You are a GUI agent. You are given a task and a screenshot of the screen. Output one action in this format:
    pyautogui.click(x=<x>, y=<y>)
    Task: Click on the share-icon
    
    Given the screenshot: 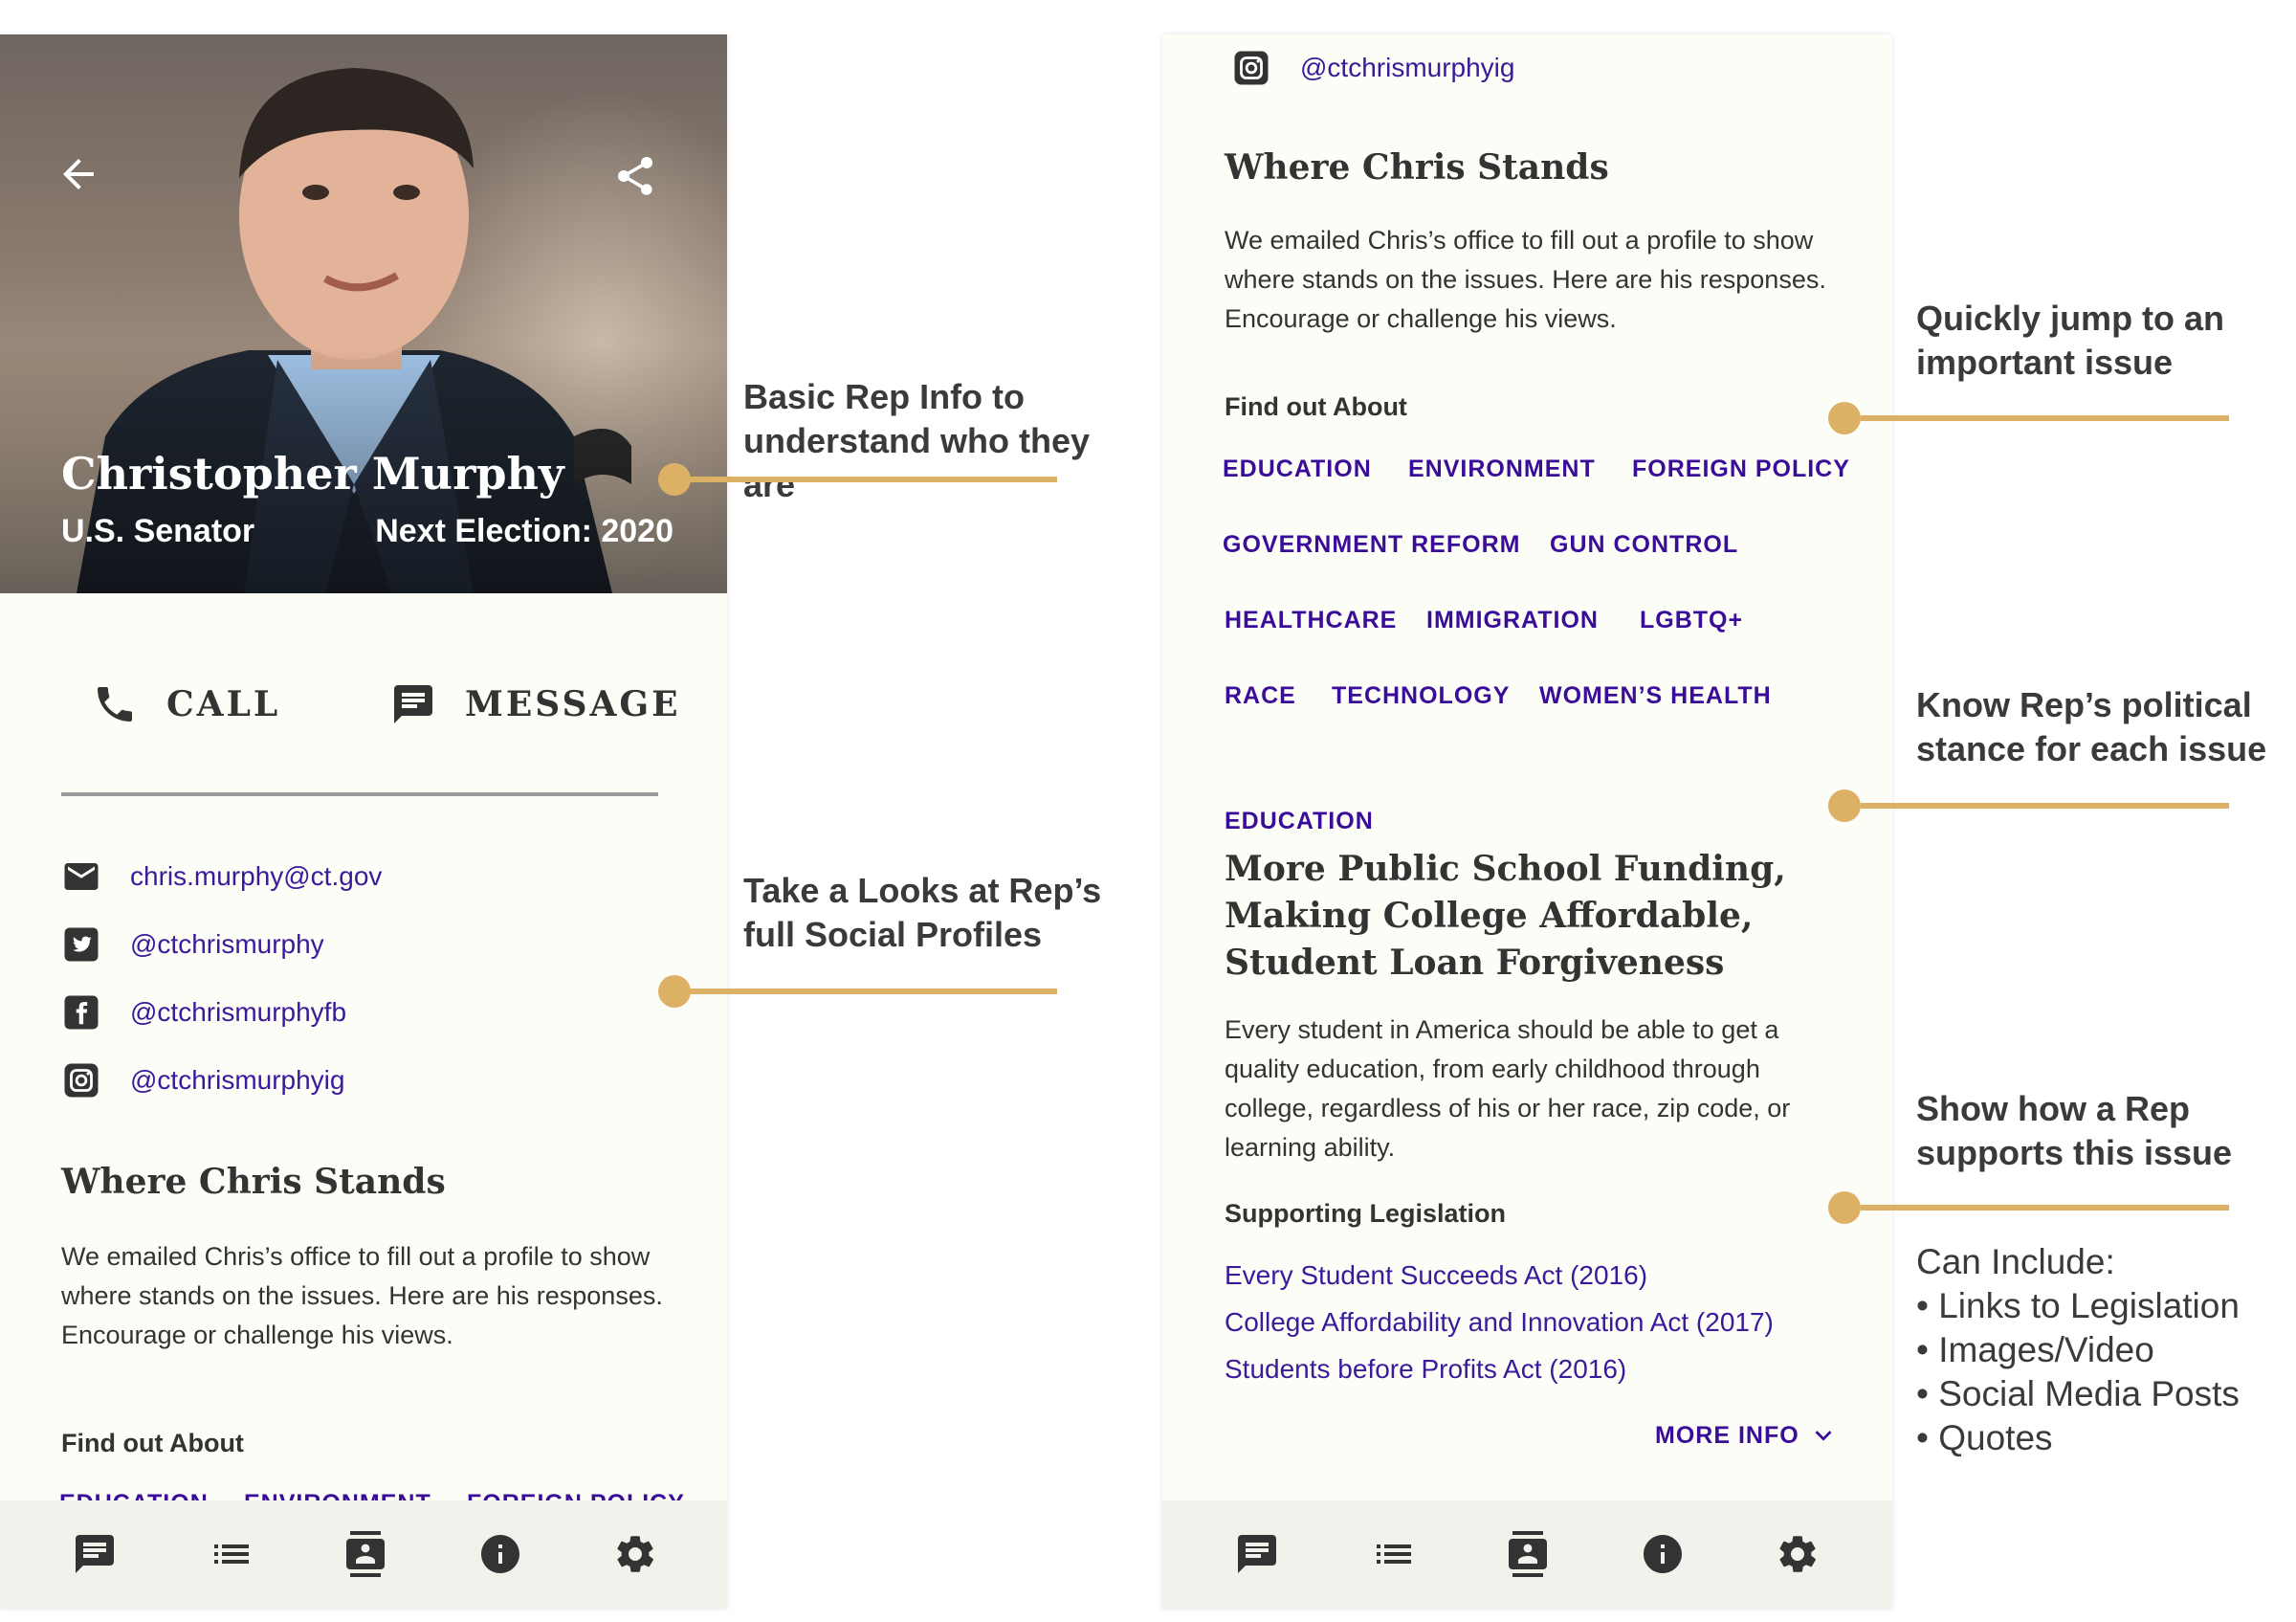 What is the action you would take?
    pyautogui.click(x=635, y=176)
    